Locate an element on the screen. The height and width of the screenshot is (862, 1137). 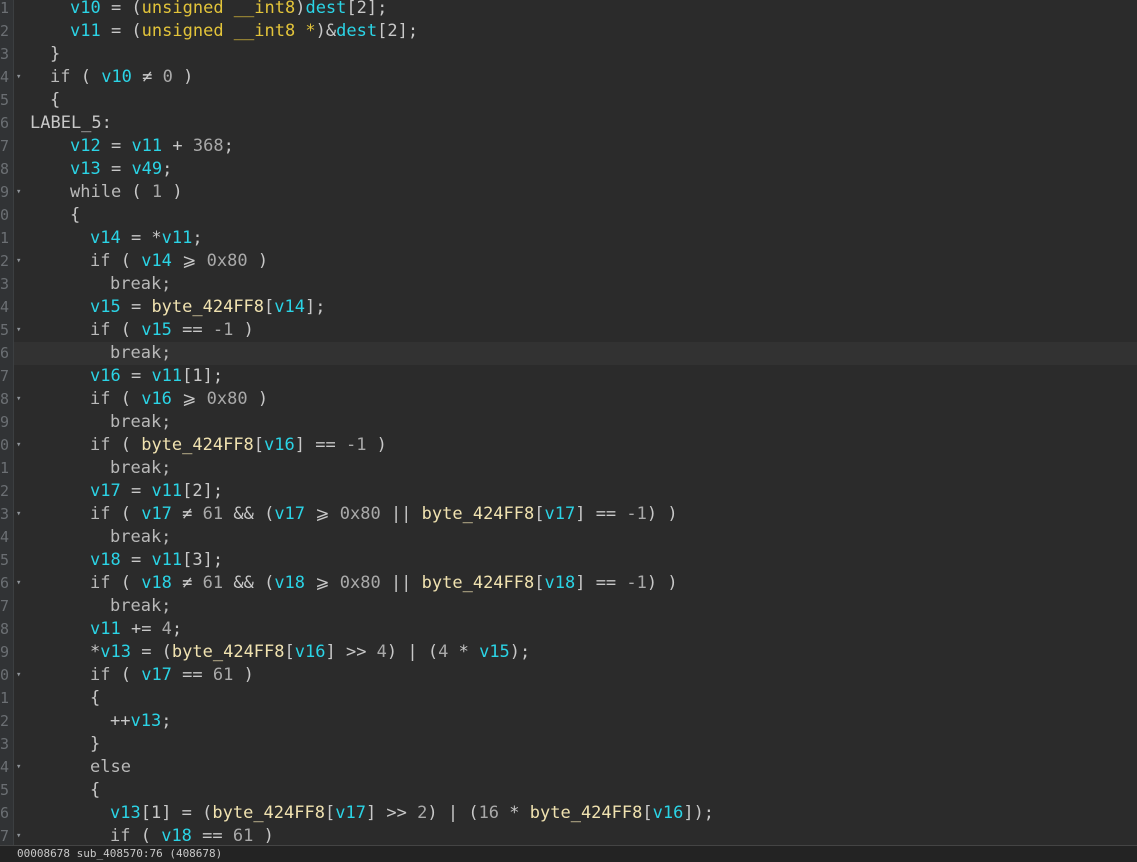
code-line: if ( v10 ≠ 0 ) is located at coordinates (121, 77).